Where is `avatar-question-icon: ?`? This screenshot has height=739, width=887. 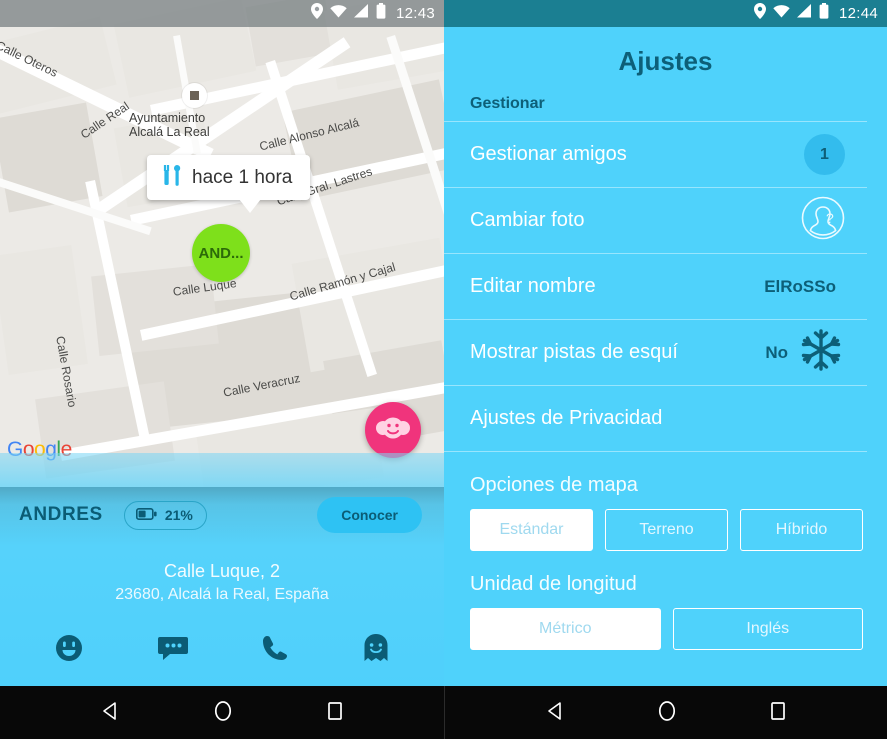
avatar-question-icon: ? is located at coordinates (823, 220).